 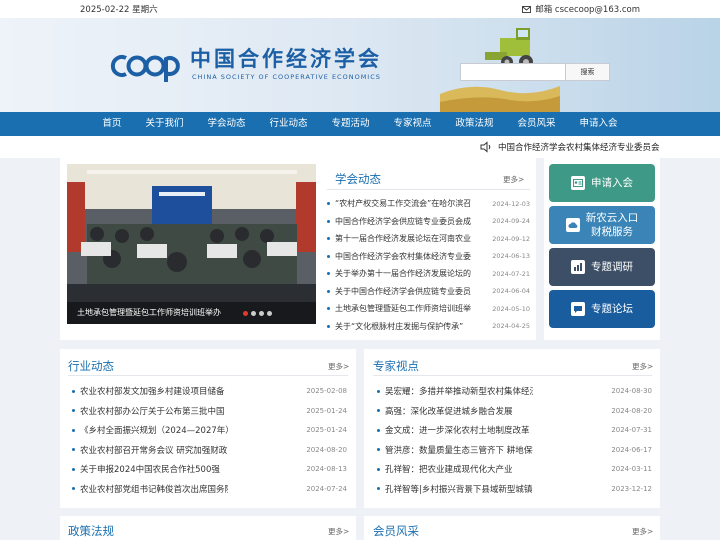 What do you see at coordinates (154, 469) in the screenshot?
I see `list-item-title: 关于申报2024中国农民合作社500强` at bounding box center [154, 469].